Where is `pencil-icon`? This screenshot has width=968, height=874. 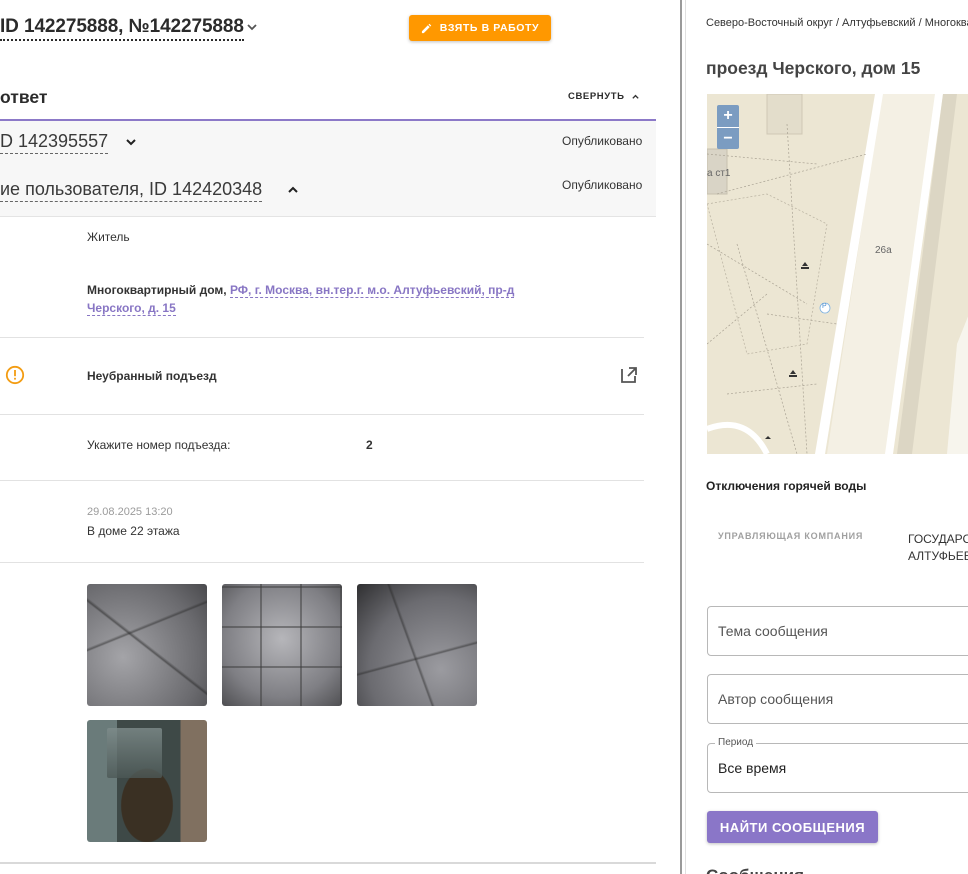
pencil-icon is located at coordinates (426, 28).